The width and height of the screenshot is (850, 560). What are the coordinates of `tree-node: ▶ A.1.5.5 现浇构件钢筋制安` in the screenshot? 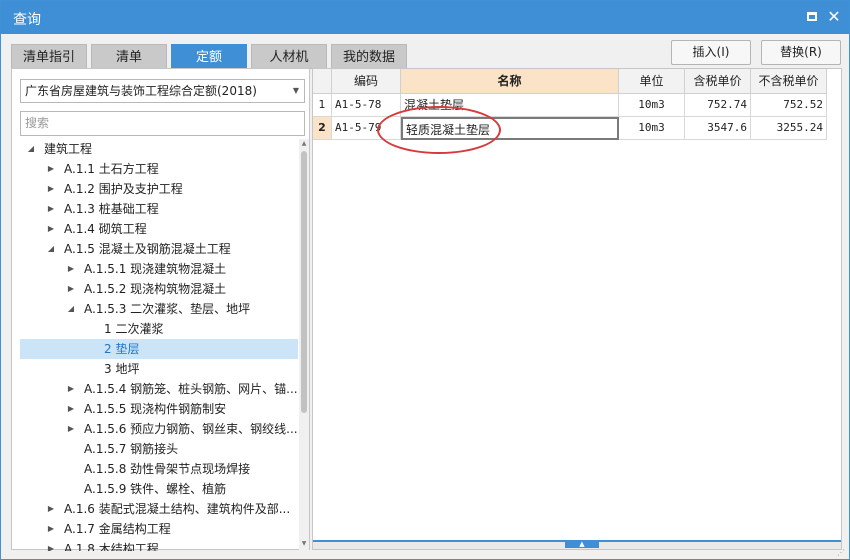 It's located at (159, 409).